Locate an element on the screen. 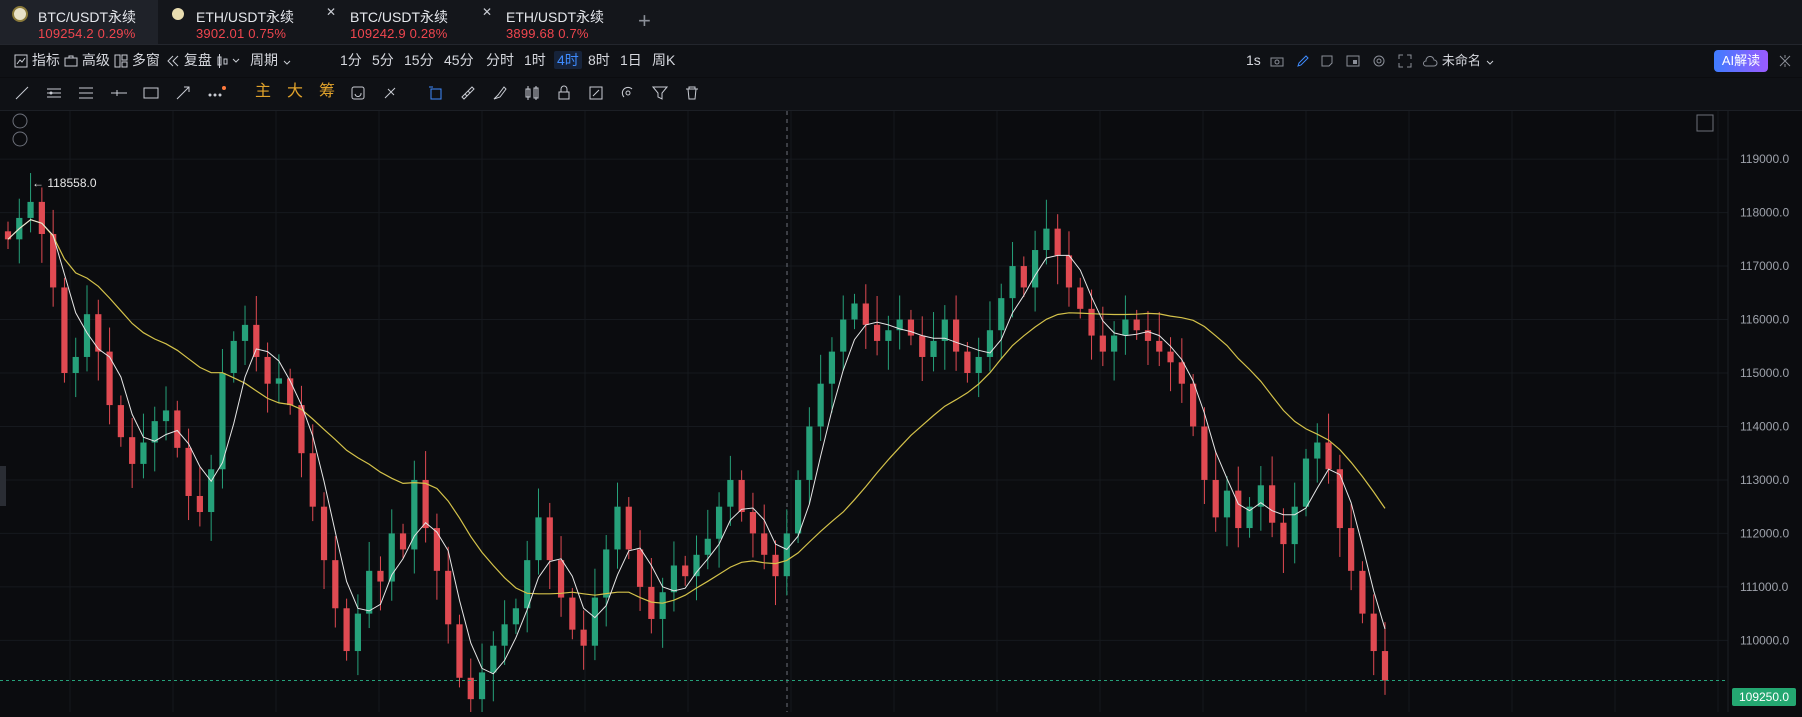 The width and height of the screenshot is (1802, 717). interval-option: 1分 is located at coordinates (351, 60).